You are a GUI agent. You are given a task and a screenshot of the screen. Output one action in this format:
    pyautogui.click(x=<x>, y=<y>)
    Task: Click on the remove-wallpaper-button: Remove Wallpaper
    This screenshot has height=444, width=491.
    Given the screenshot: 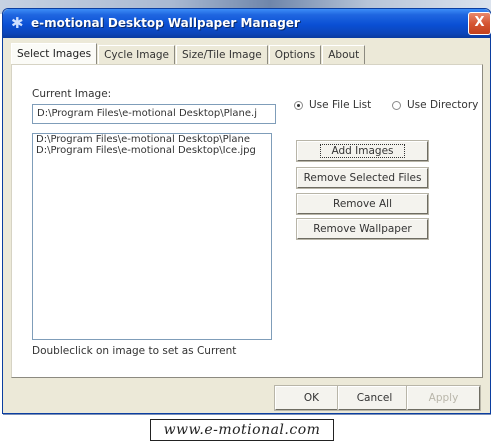 What is the action you would take?
    pyautogui.click(x=362, y=229)
    